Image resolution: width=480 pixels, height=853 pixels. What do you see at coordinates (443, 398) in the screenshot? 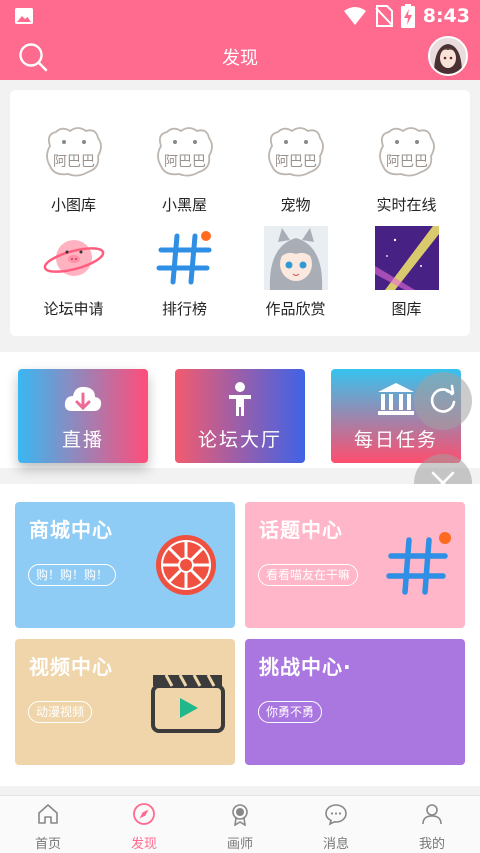
I see `refresh-icon` at bounding box center [443, 398].